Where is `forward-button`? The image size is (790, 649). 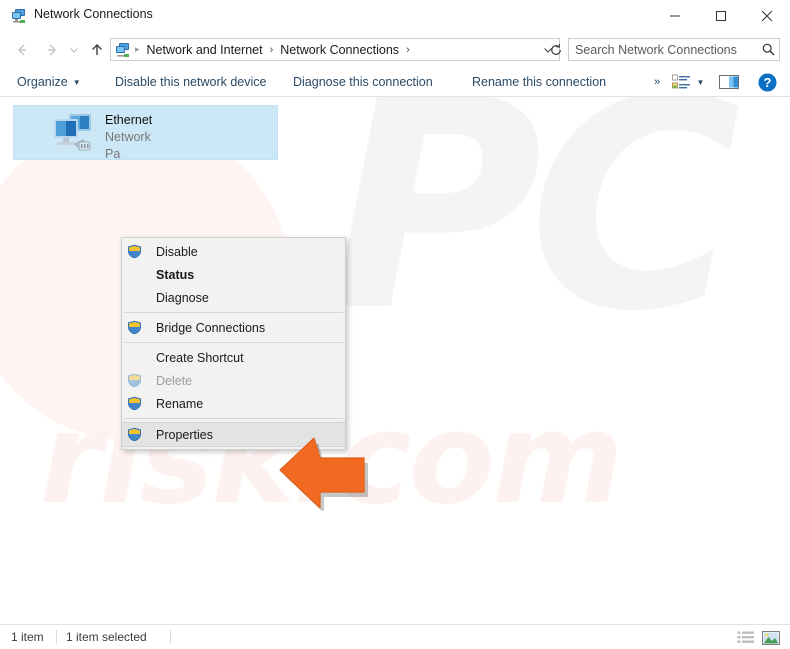 forward-button is located at coordinates (52, 50).